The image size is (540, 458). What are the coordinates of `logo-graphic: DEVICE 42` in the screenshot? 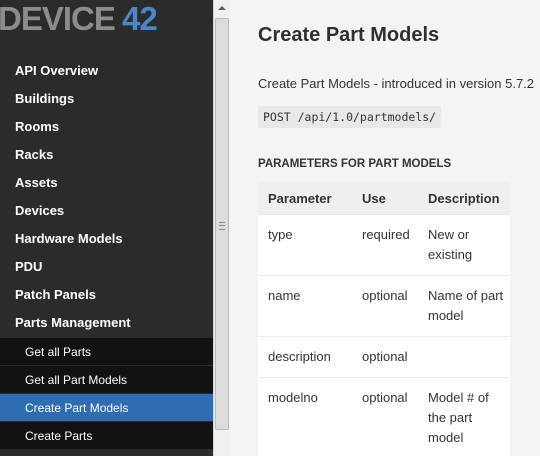 It's located at (106, 20).